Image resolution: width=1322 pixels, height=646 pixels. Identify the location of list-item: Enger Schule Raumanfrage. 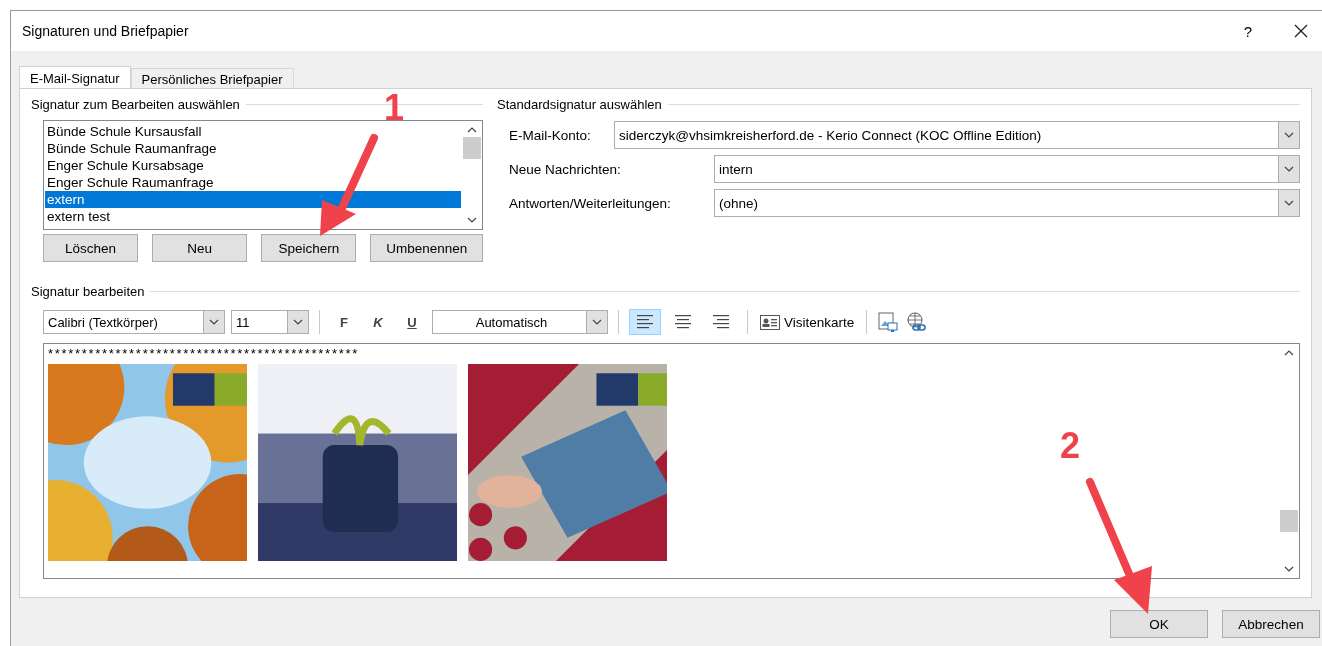
(253, 182).